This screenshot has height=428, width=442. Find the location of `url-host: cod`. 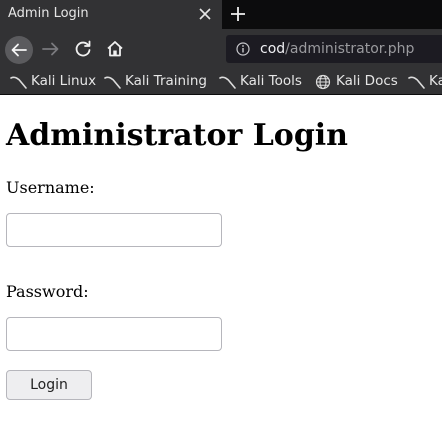

url-host: cod is located at coordinates (273, 49).